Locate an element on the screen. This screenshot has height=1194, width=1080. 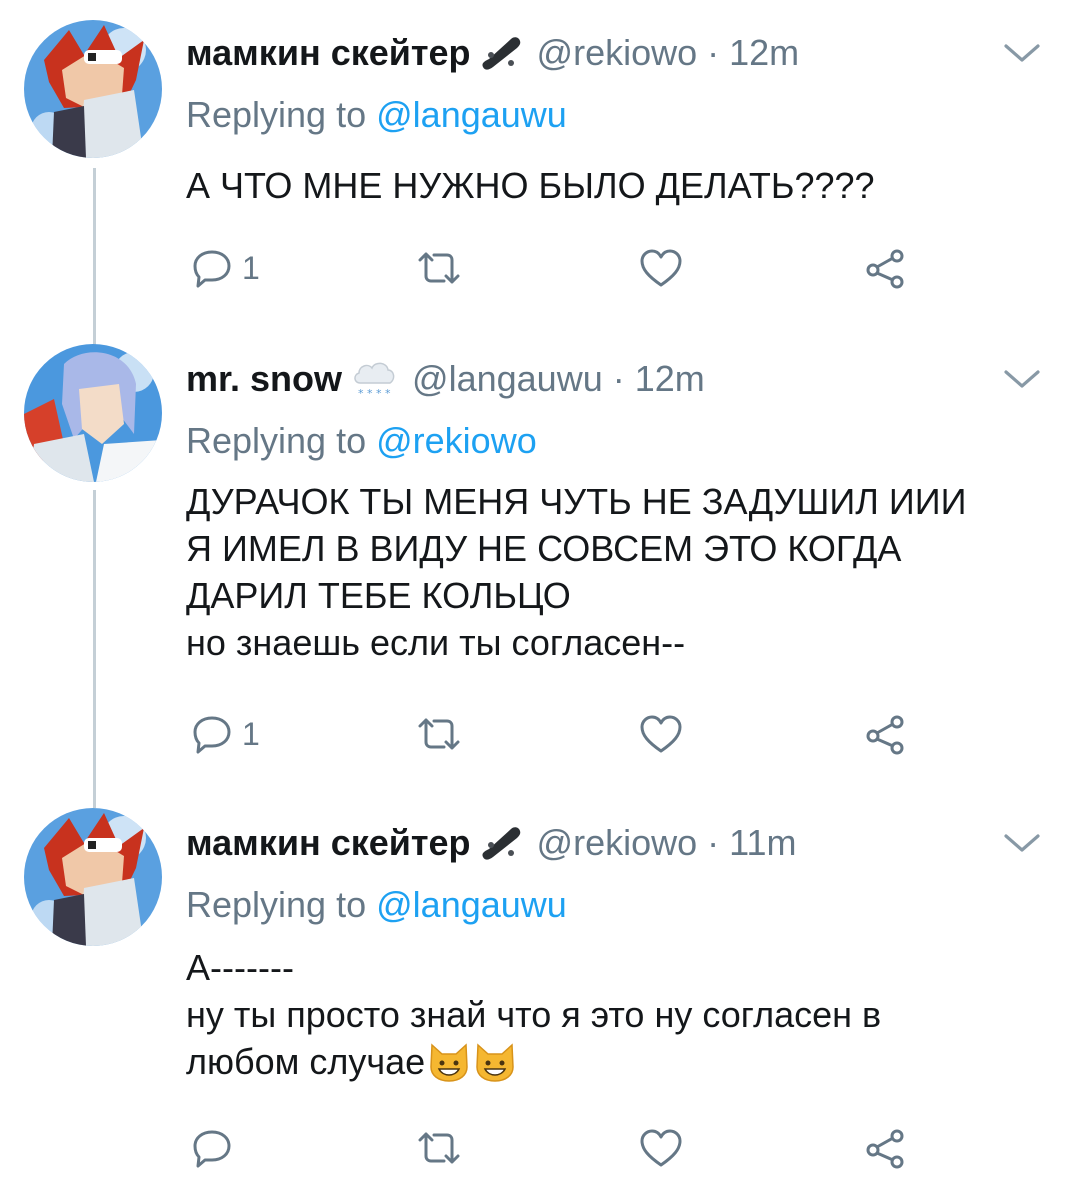
timestamp: 11m is located at coordinates (762, 843).